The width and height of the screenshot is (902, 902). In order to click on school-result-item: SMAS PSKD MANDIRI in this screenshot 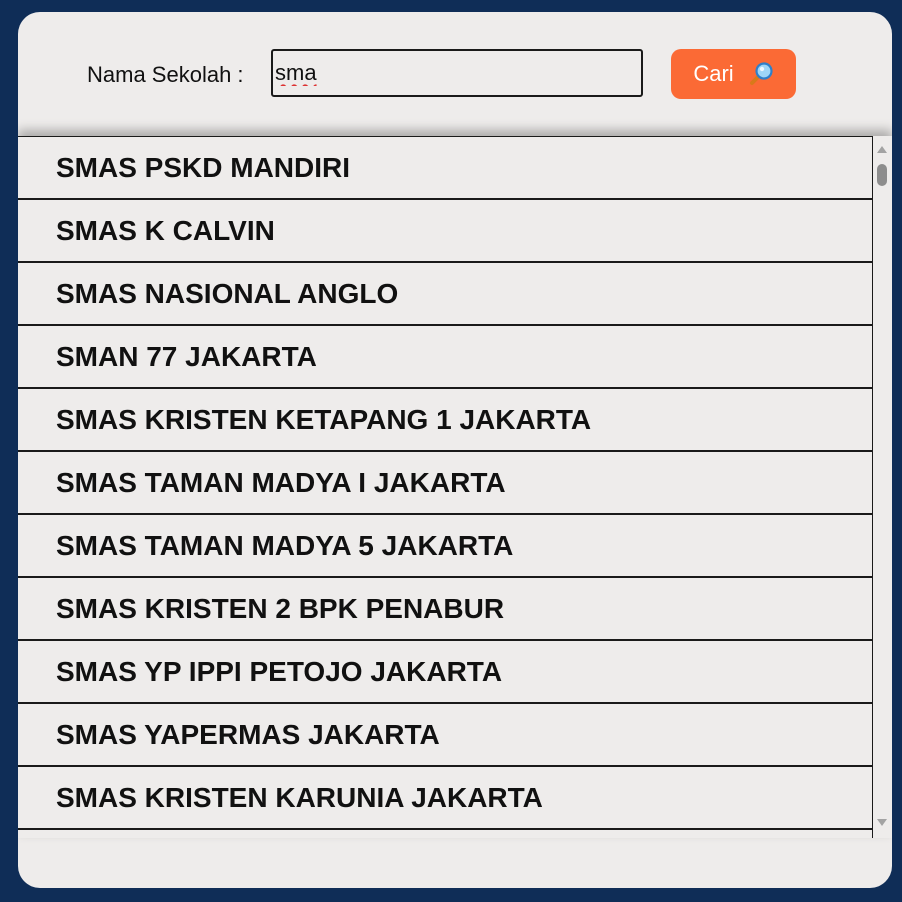, I will do `click(445, 168)`.